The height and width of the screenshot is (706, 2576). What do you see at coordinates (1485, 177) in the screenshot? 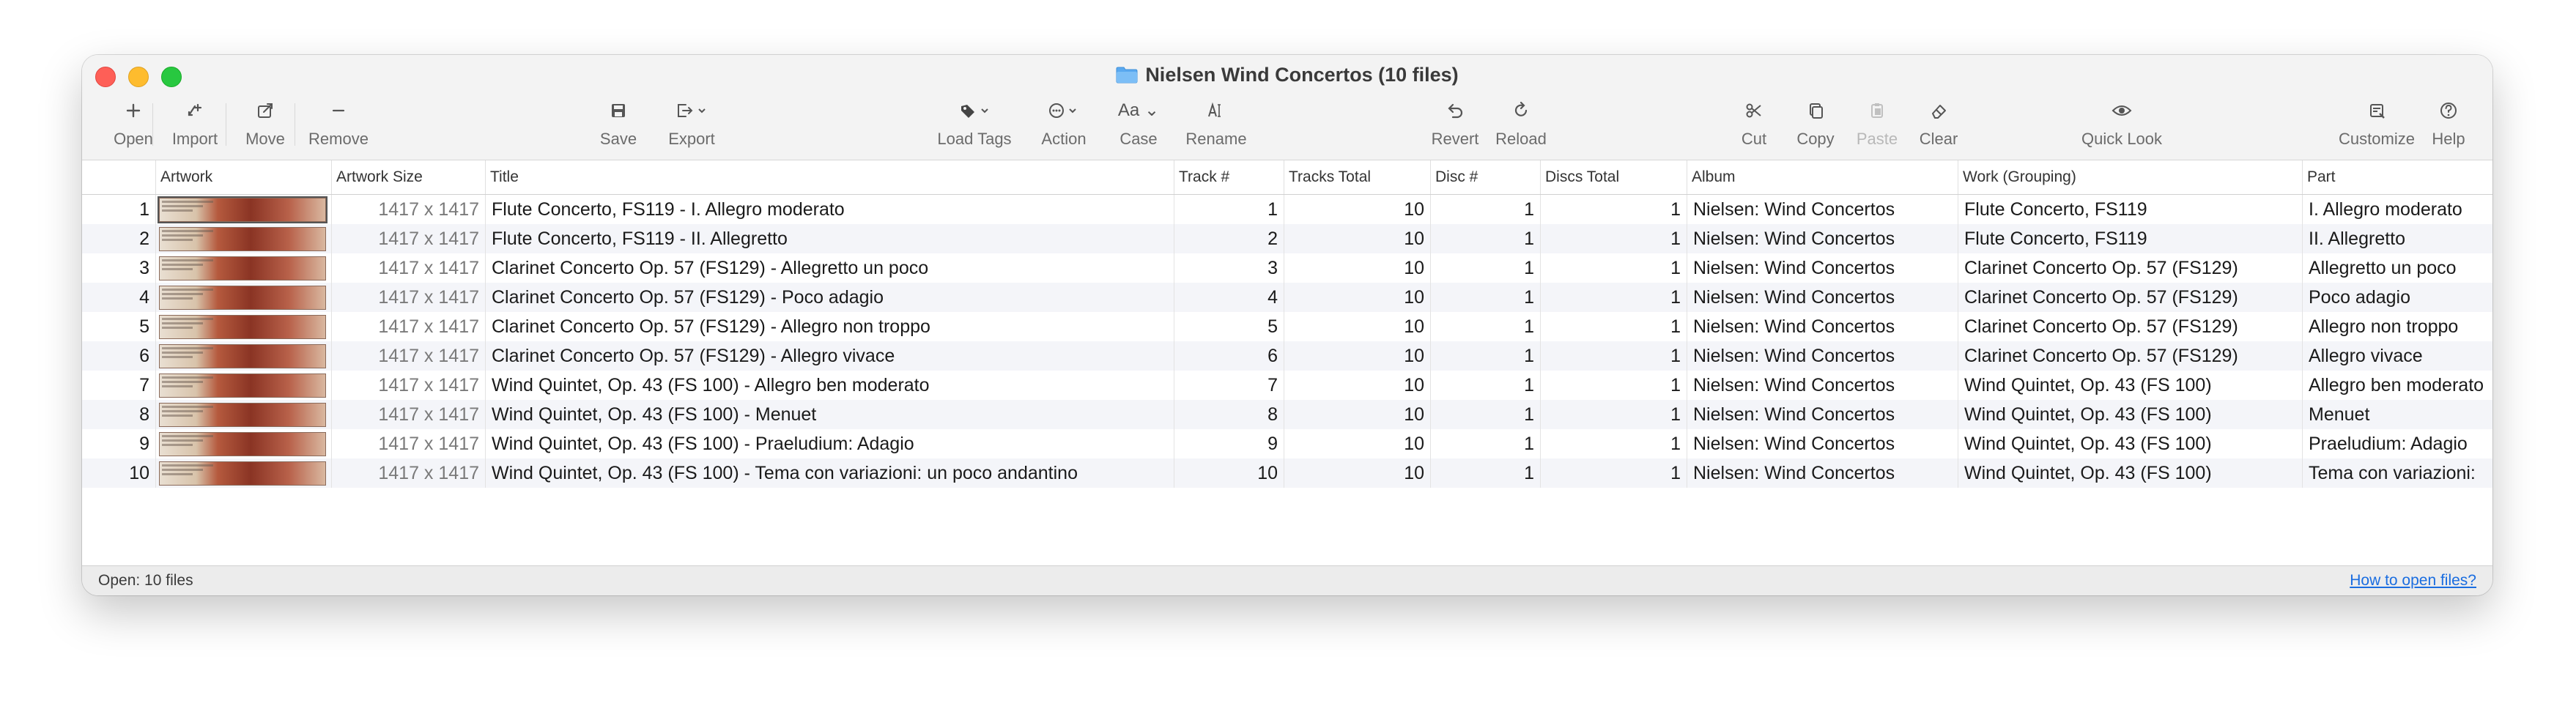
I see `header-disc: Disc #` at bounding box center [1485, 177].